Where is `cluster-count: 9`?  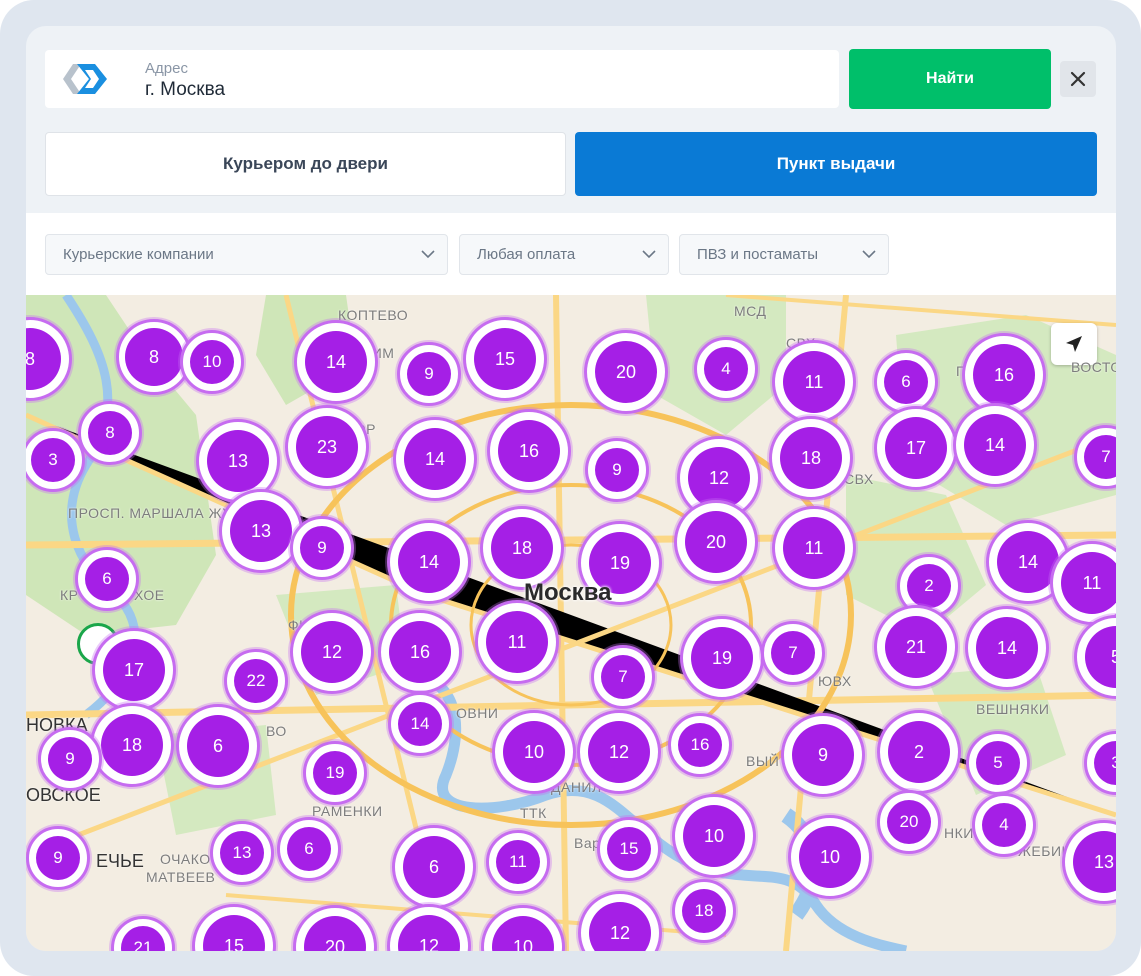
cluster-count: 9 is located at coordinates (70, 759).